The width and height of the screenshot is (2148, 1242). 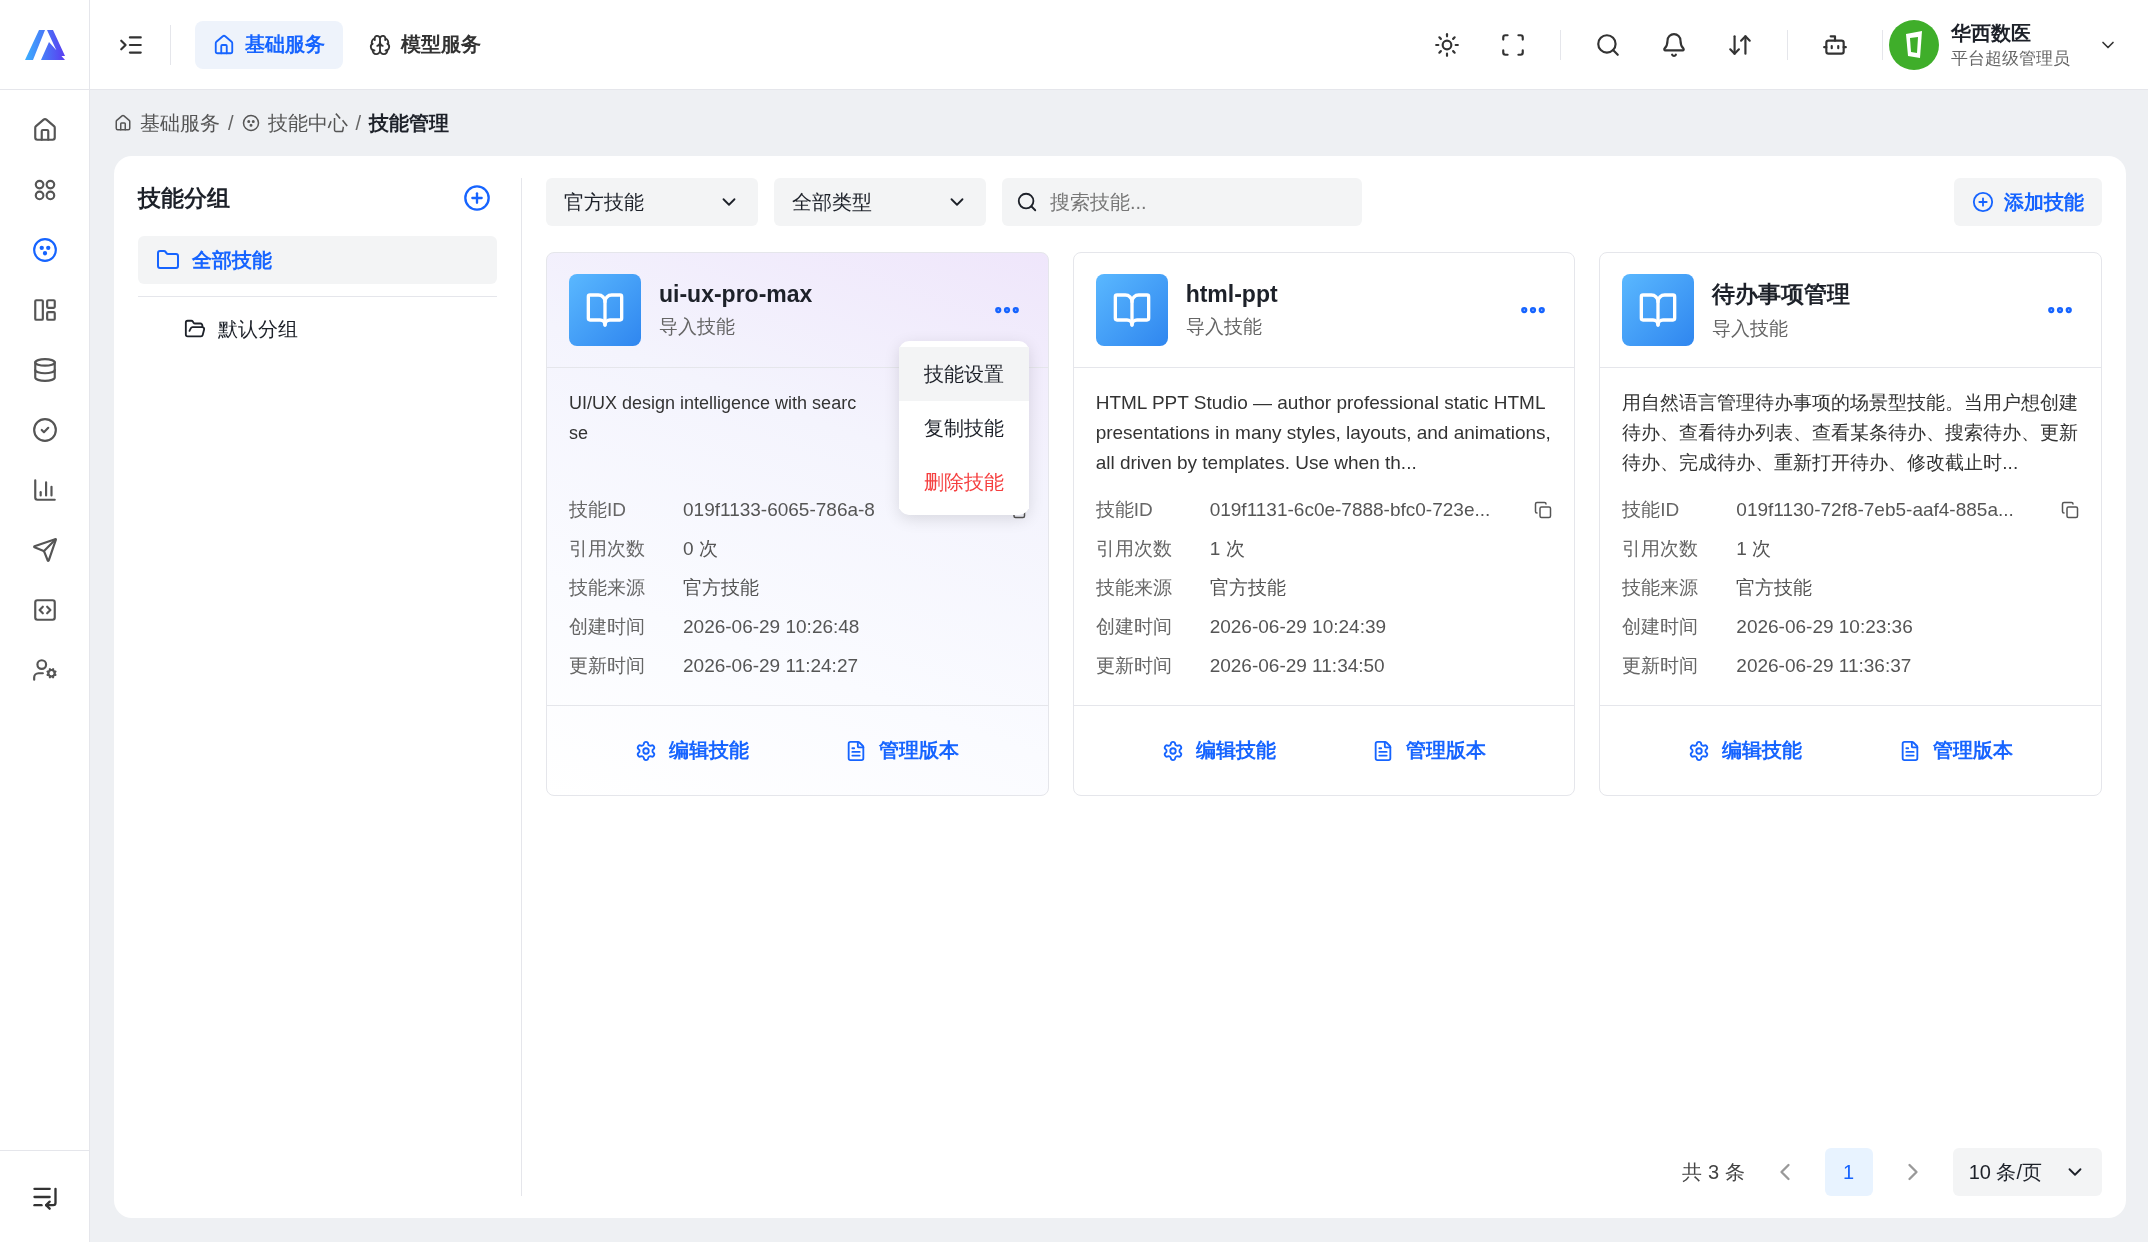 What do you see at coordinates (1027, 202) in the screenshot?
I see `search-icon` at bounding box center [1027, 202].